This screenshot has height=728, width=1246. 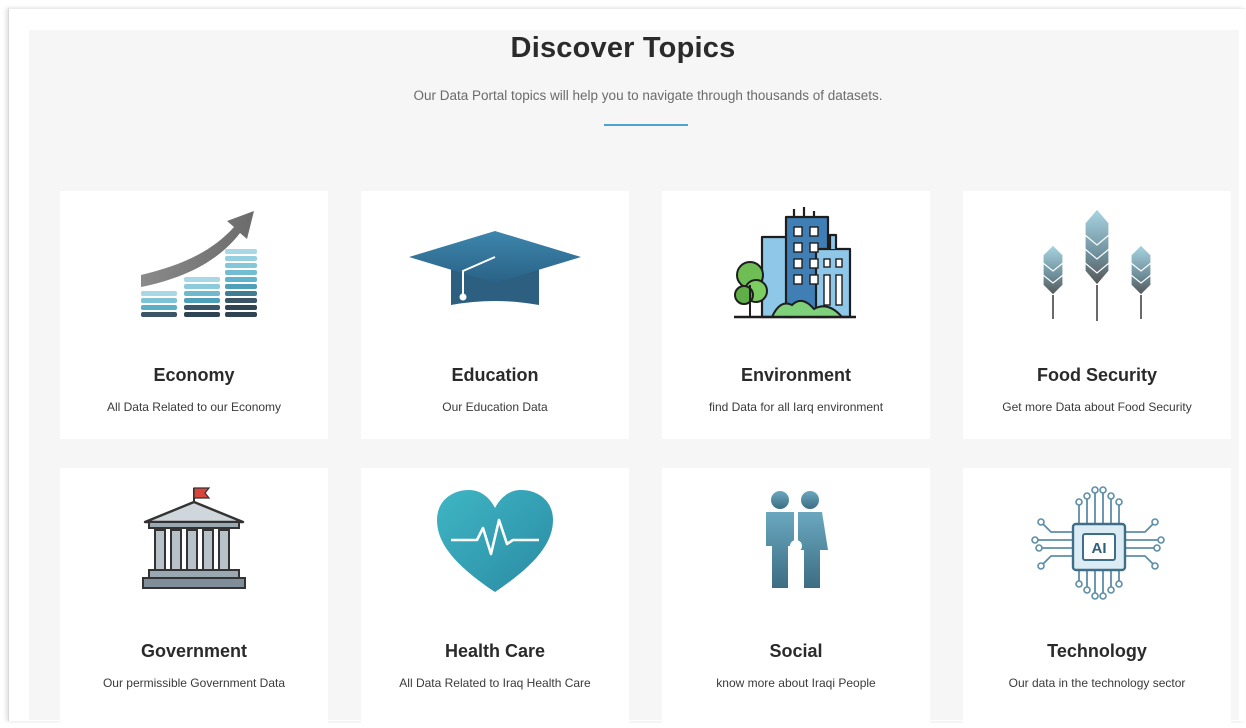 I want to click on topic-title: Food Security, so click(x=1096, y=375).